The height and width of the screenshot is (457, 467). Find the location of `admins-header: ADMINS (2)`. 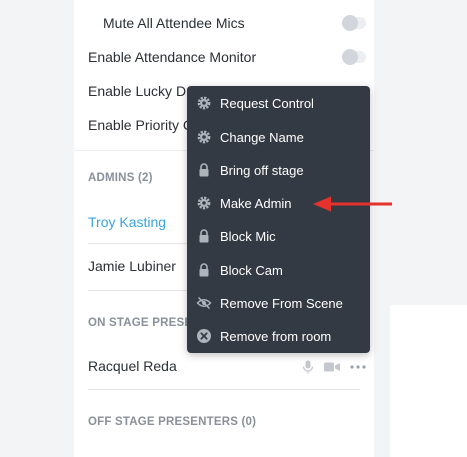

admins-header: ADMINS (2) is located at coordinates (120, 178).